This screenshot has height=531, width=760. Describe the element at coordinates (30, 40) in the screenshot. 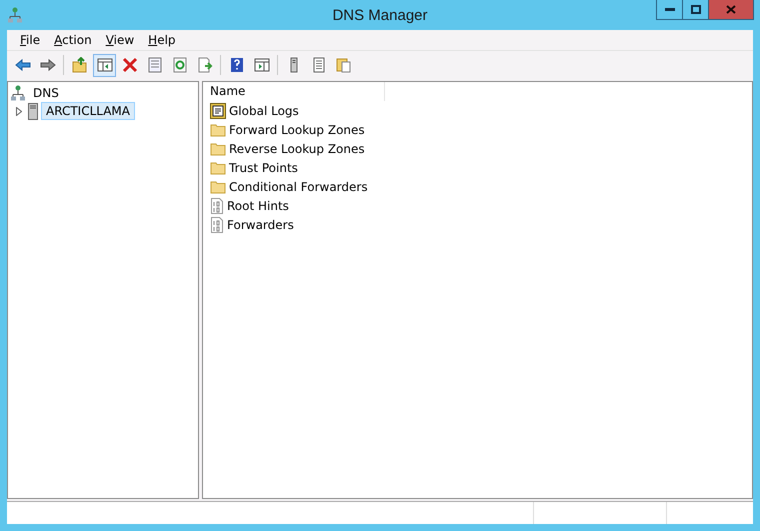

I see `menu-item: File` at that location.